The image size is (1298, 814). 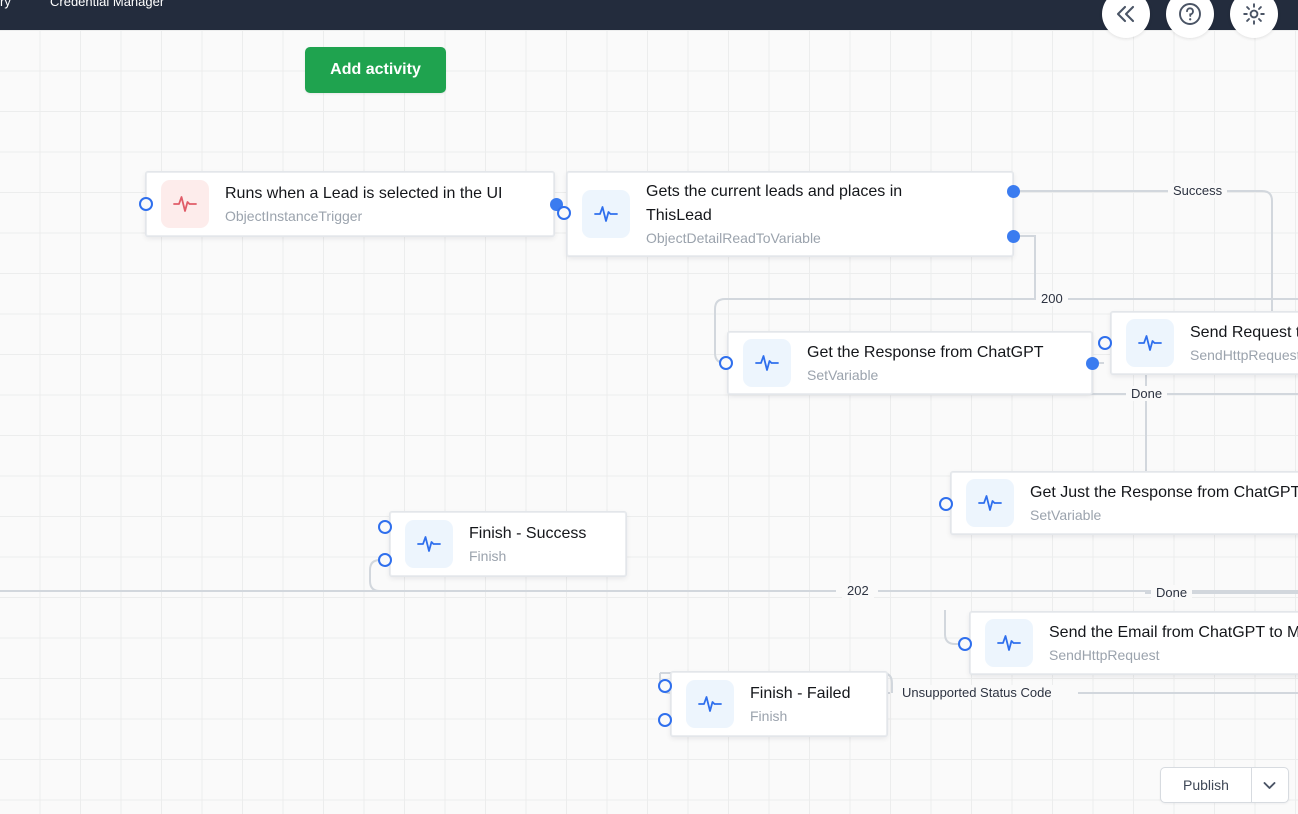 What do you see at coordinates (733, 238) in the screenshot?
I see `node-subtitle: ObjectDetailReadToVariable` at bounding box center [733, 238].